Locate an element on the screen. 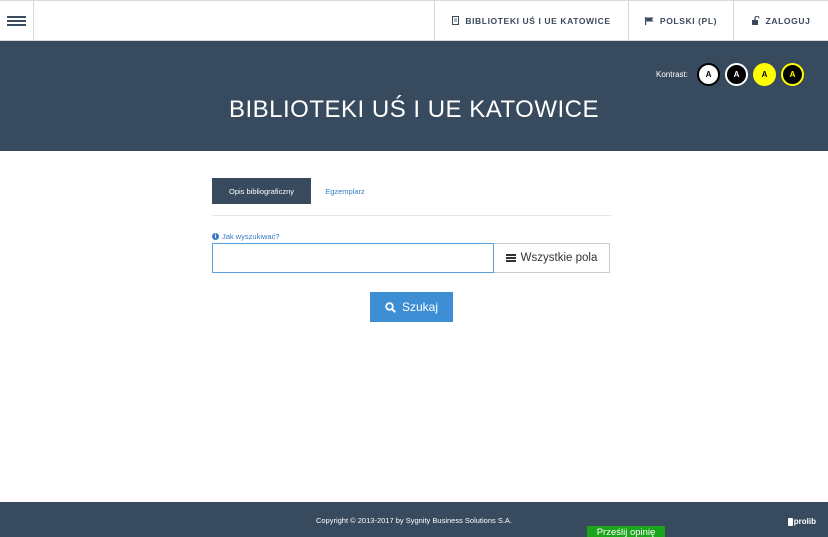 Image resolution: width=828 pixels, height=537 pixels. tab-copy: Egzemplarz is located at coordinates (345, 191).